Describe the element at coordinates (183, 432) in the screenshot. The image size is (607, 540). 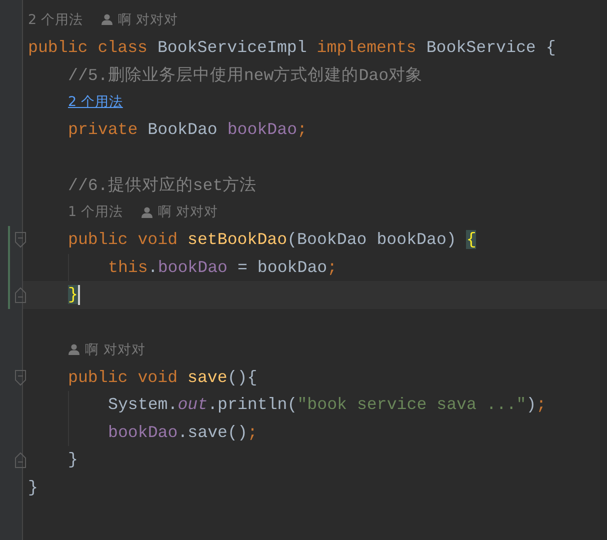
I see `code-line: bookDao.save();` at that location.